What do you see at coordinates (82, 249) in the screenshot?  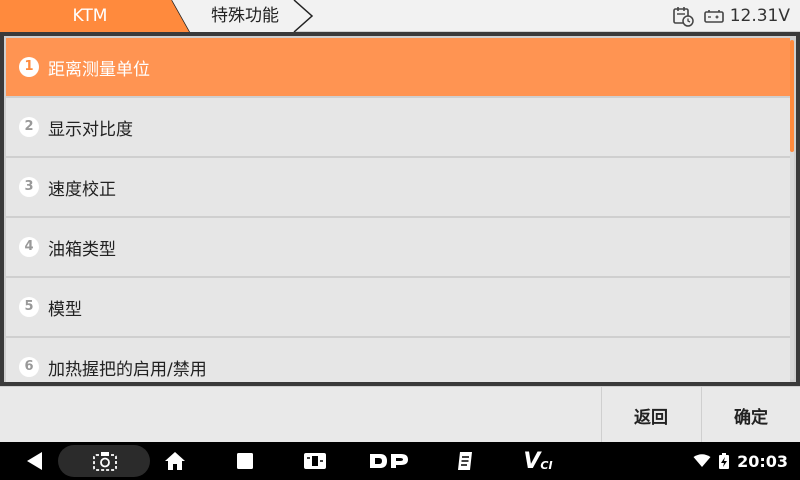 I see `item-label: 油箱类型` at bounding box center [82, 249].